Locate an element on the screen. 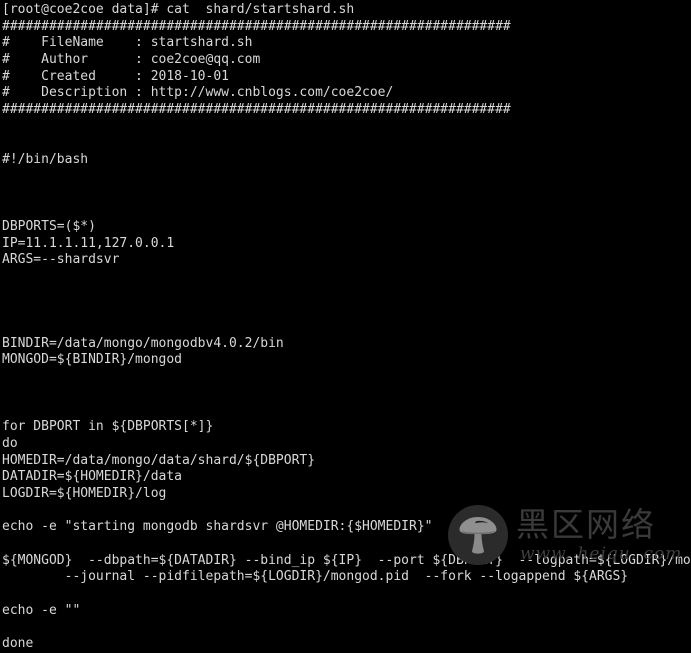  terminal-line: MONGOD=${BINDIR}/mongod is located at coordinates (92, 360).